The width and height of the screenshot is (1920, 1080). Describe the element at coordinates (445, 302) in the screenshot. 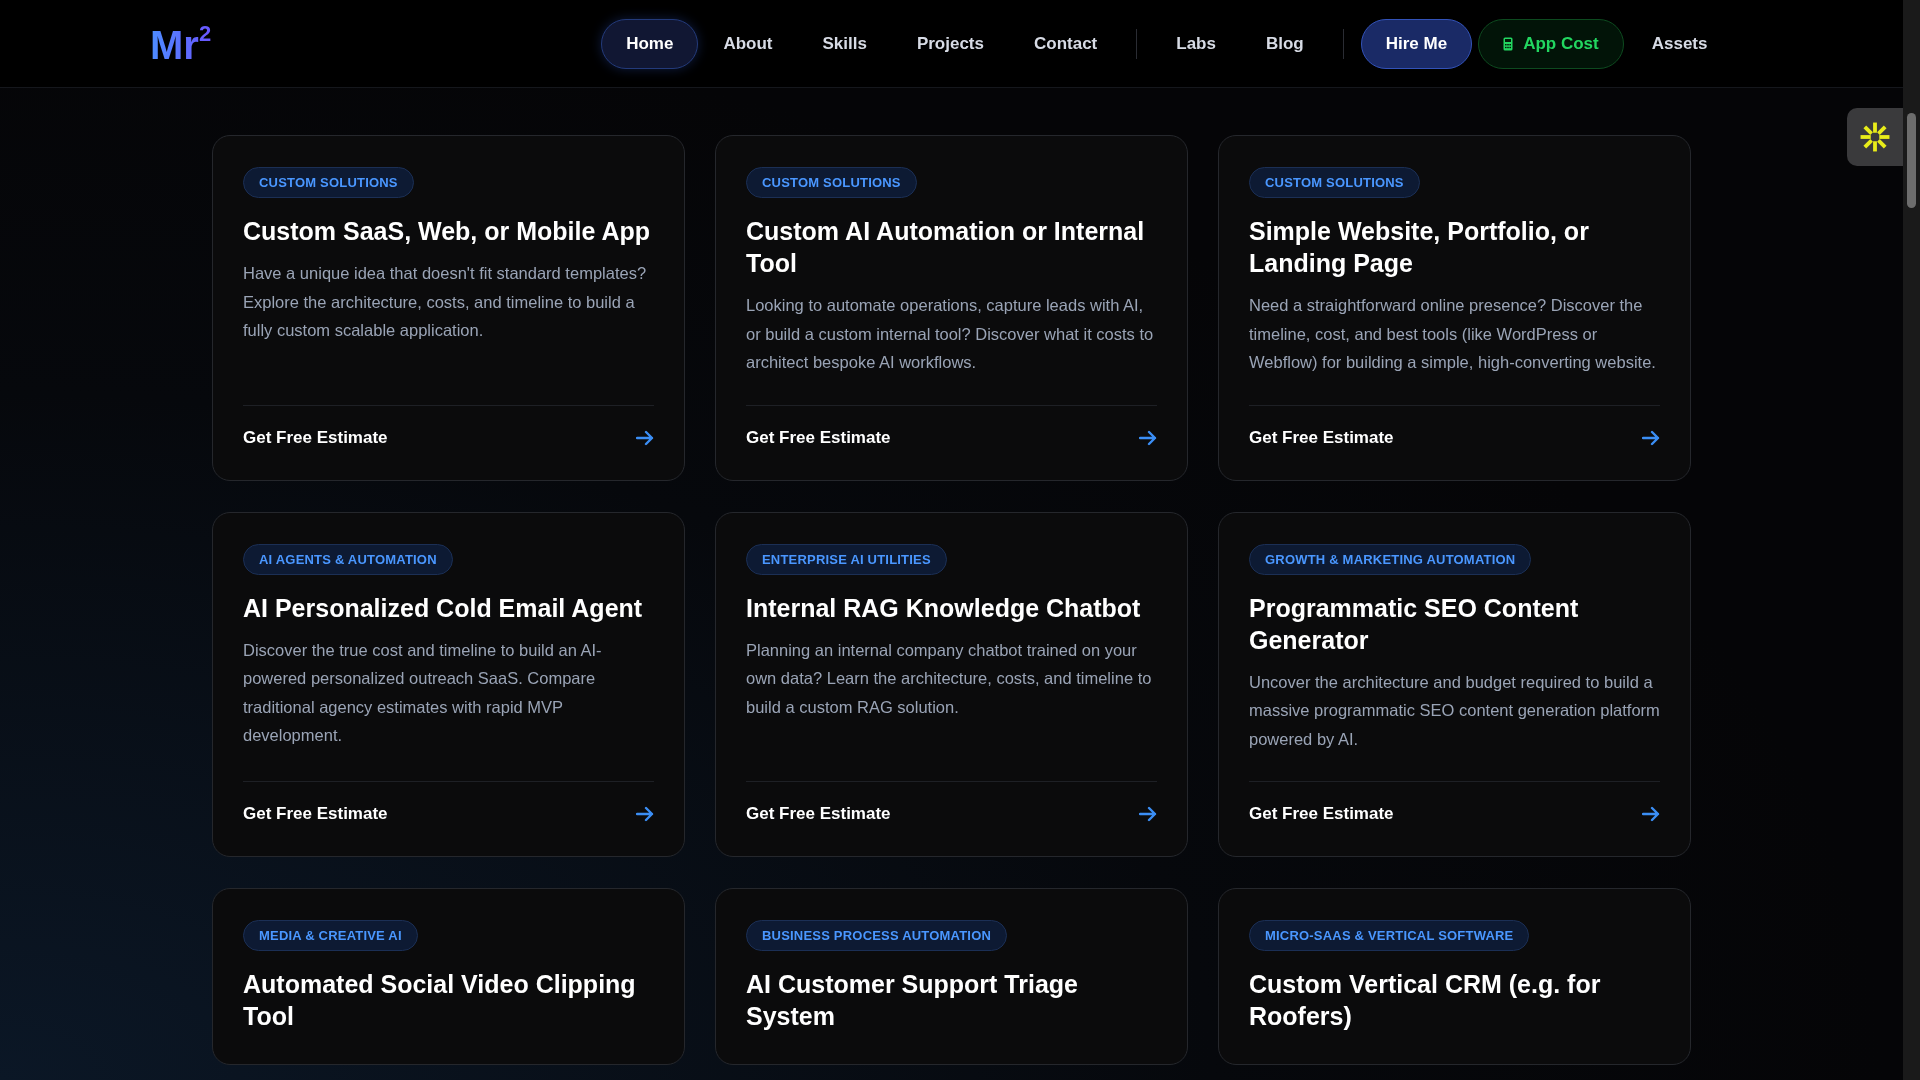

I see `card-description: Have a unique idea that doesn't fit standard templates? Explore the architecture, costs, and timeline to build a fully custom scalable application.` at that location.